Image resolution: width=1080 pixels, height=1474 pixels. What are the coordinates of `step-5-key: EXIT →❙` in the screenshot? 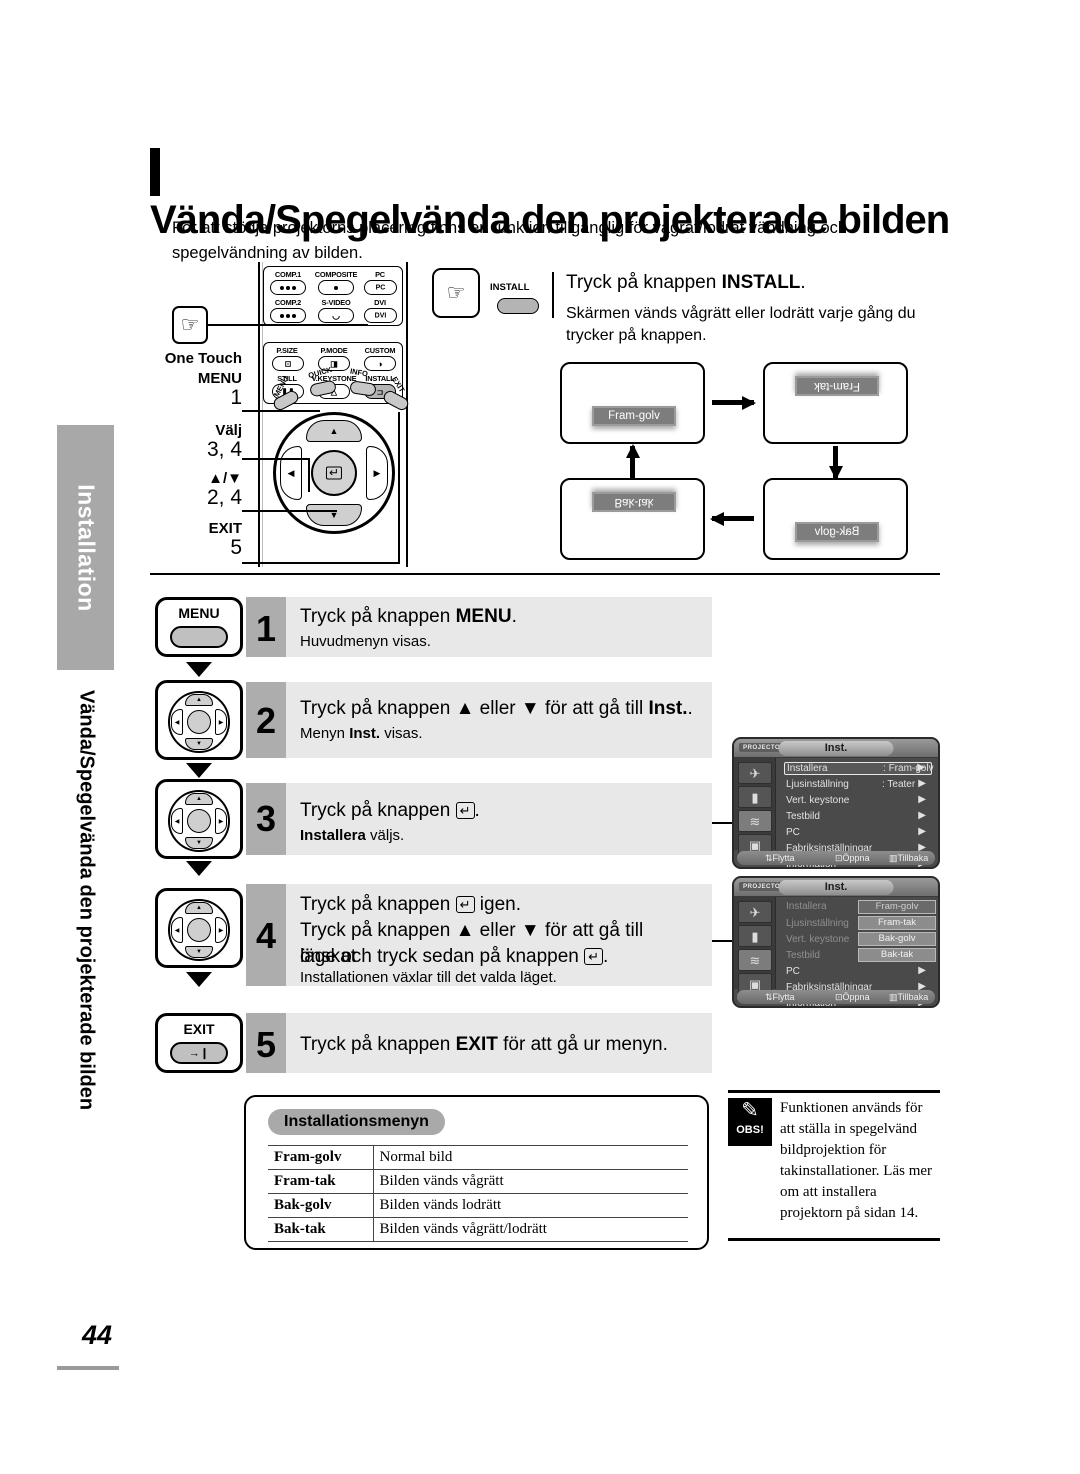 It's located at (199, 1043).